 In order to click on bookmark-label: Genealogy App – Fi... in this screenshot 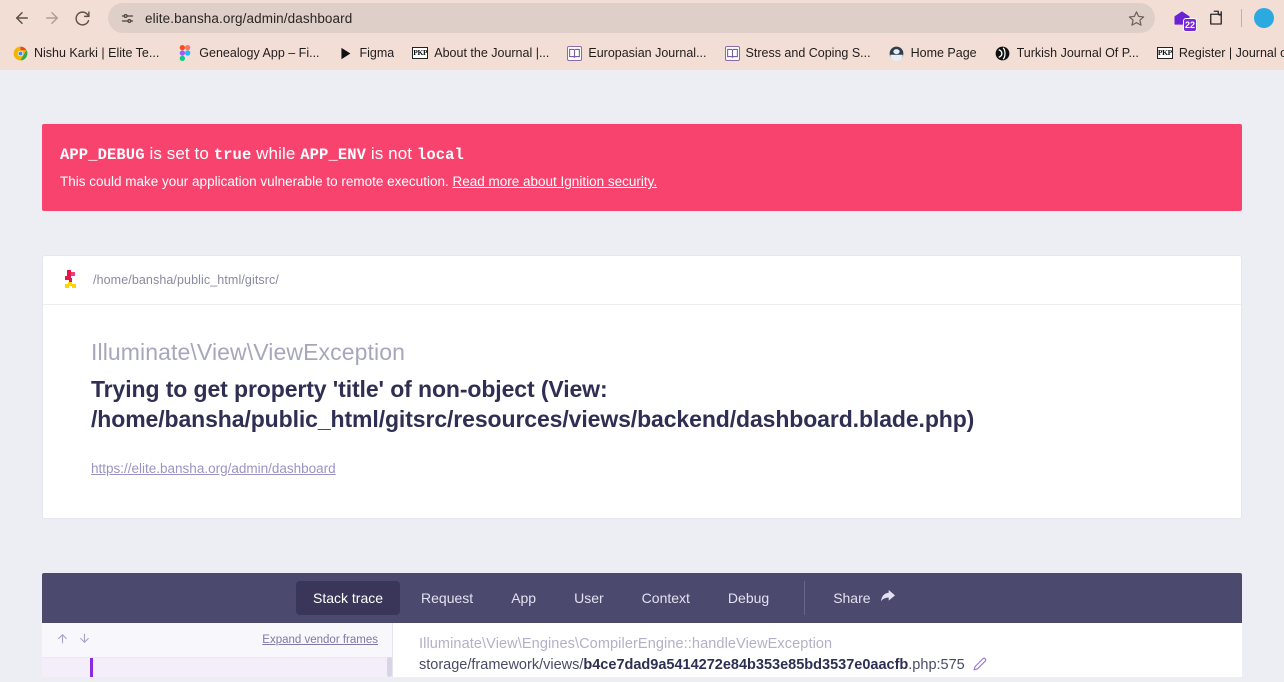, I will do `click(259, 53)`.